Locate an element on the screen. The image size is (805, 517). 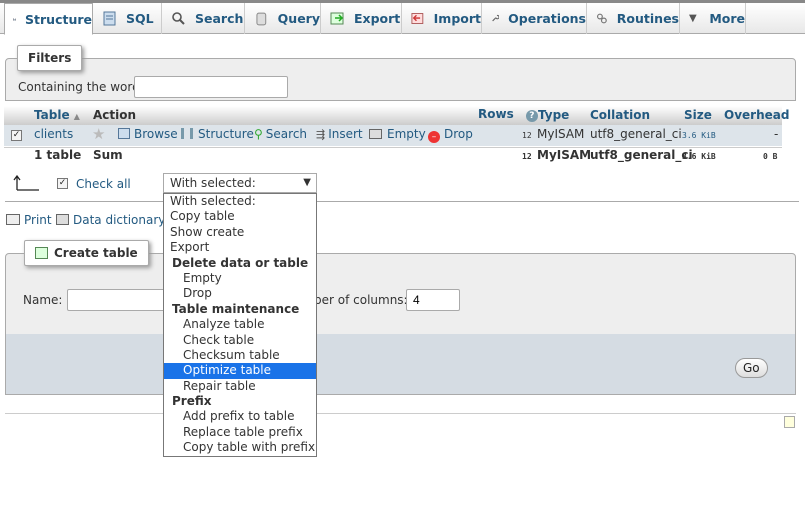
sum-rows: 12 is located at coordinates (527, 156).